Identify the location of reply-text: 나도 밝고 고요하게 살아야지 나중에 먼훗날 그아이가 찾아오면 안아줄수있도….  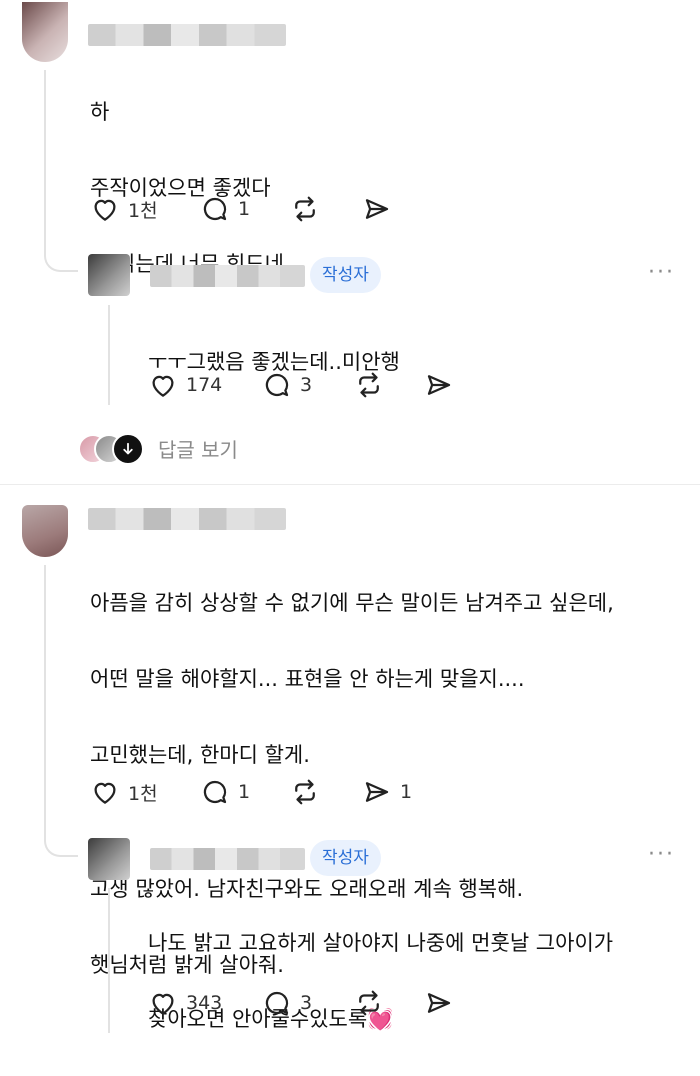
(380, 981).